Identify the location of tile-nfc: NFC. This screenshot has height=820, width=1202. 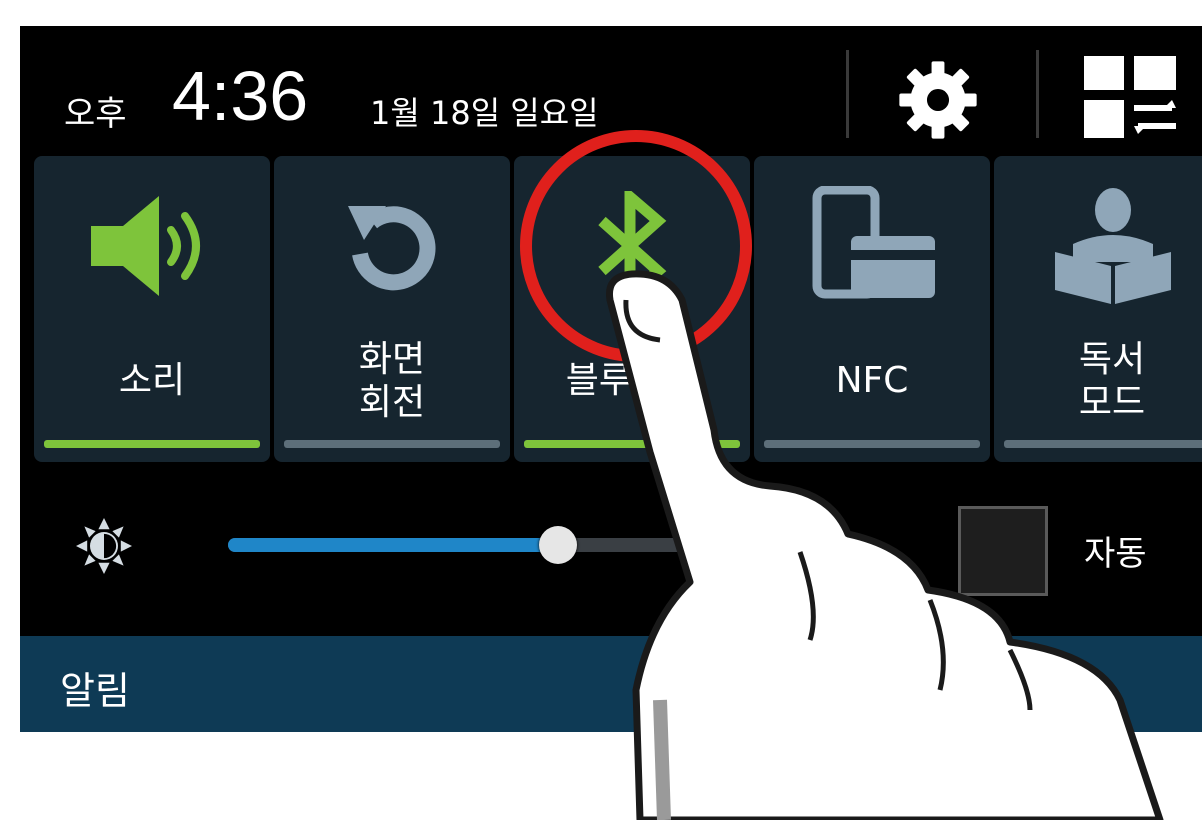
(872, 309).